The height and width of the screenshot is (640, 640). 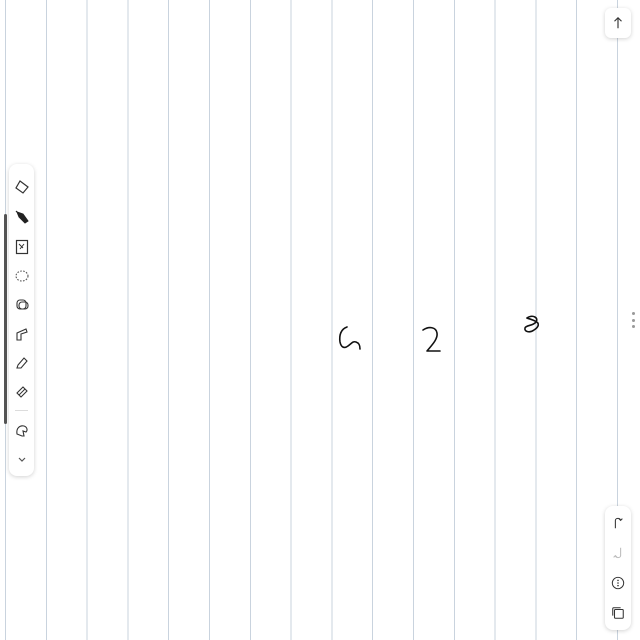 What do you see at coordinates (618, 568) in the screenshot?
I see `right-controls` at bounding box center [618, 568].